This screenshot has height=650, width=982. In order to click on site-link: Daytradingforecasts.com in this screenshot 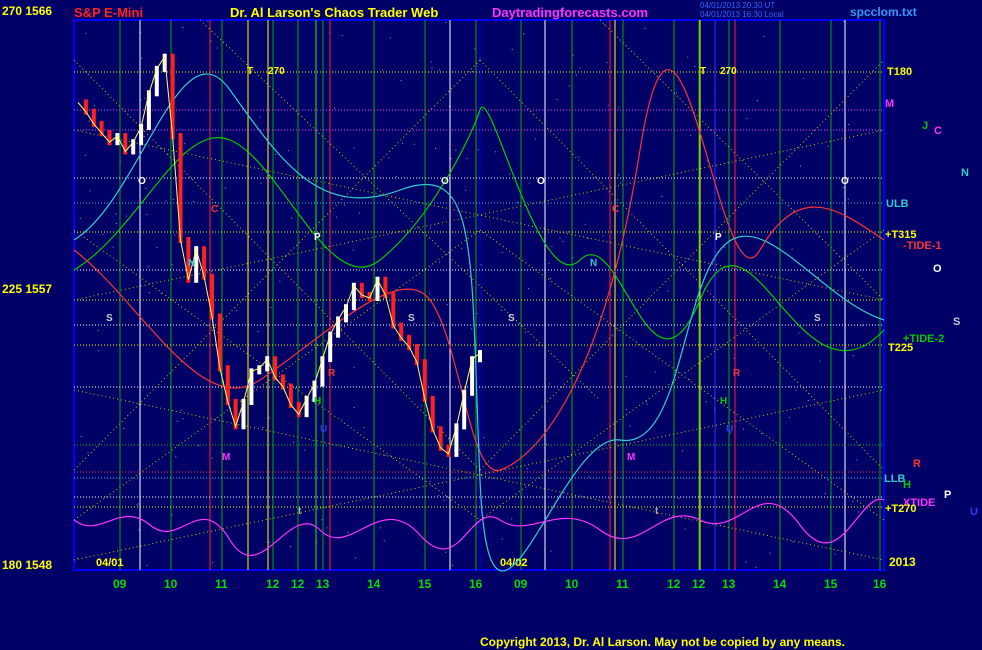, I will do `click(570, 12)`.